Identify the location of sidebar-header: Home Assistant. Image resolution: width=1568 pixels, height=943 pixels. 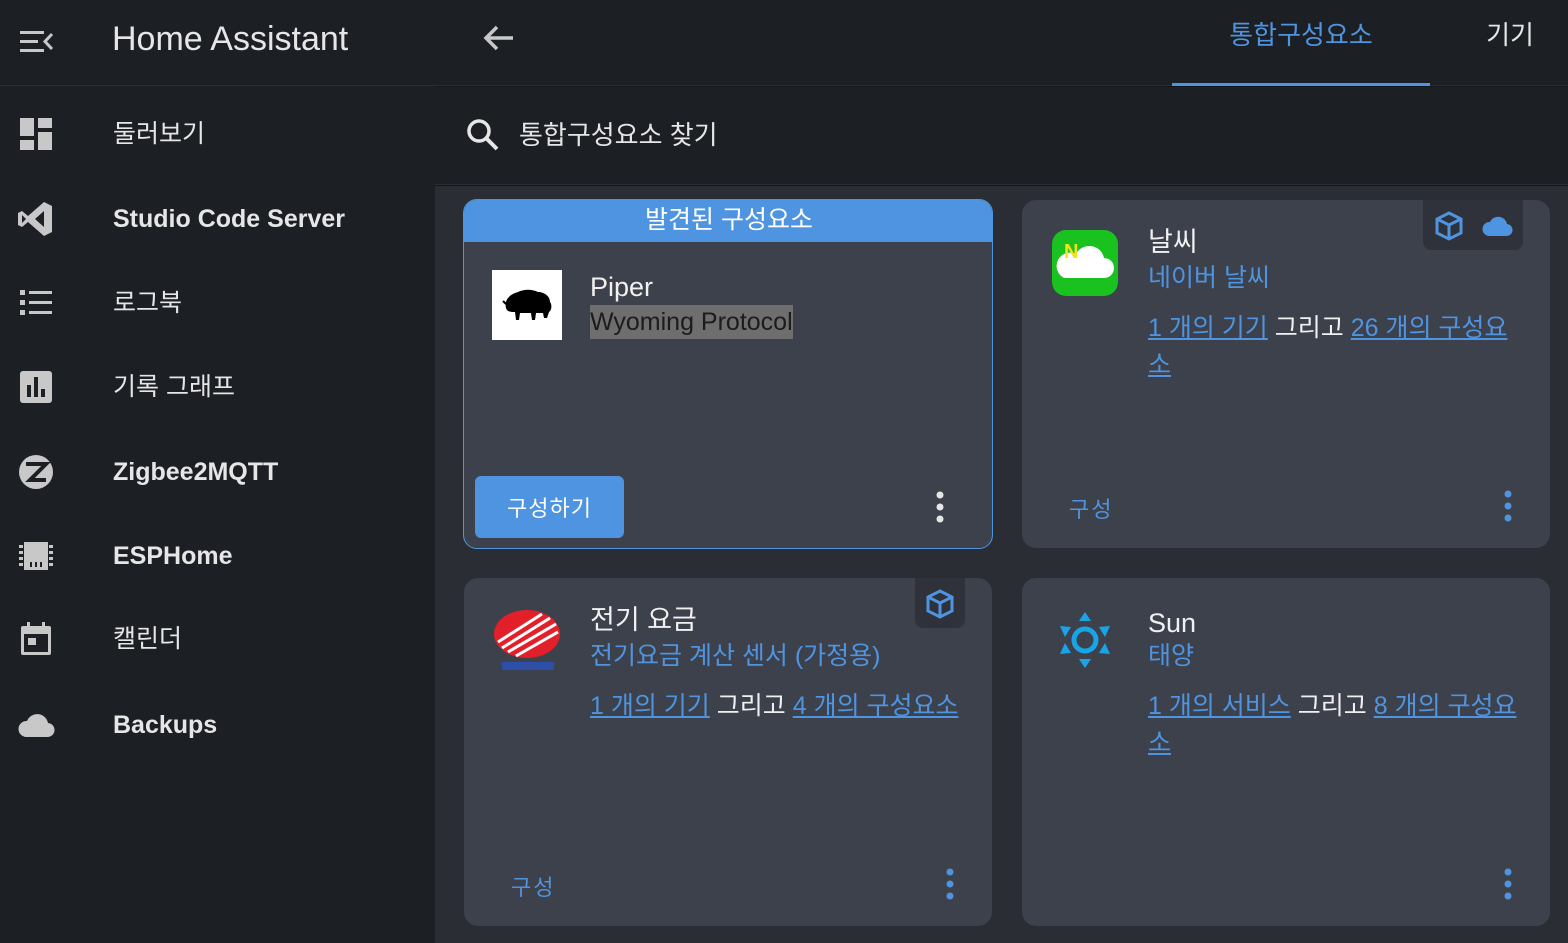
(217, 43).